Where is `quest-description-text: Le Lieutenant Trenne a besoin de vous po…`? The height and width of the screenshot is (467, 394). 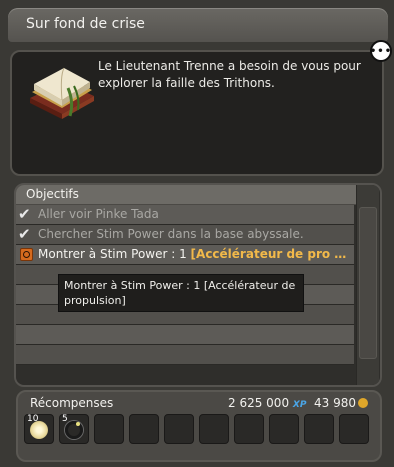 quest-description-text: Le Lieutenant Trenne a besoin de vous po… is located at coordinates (229, 74).